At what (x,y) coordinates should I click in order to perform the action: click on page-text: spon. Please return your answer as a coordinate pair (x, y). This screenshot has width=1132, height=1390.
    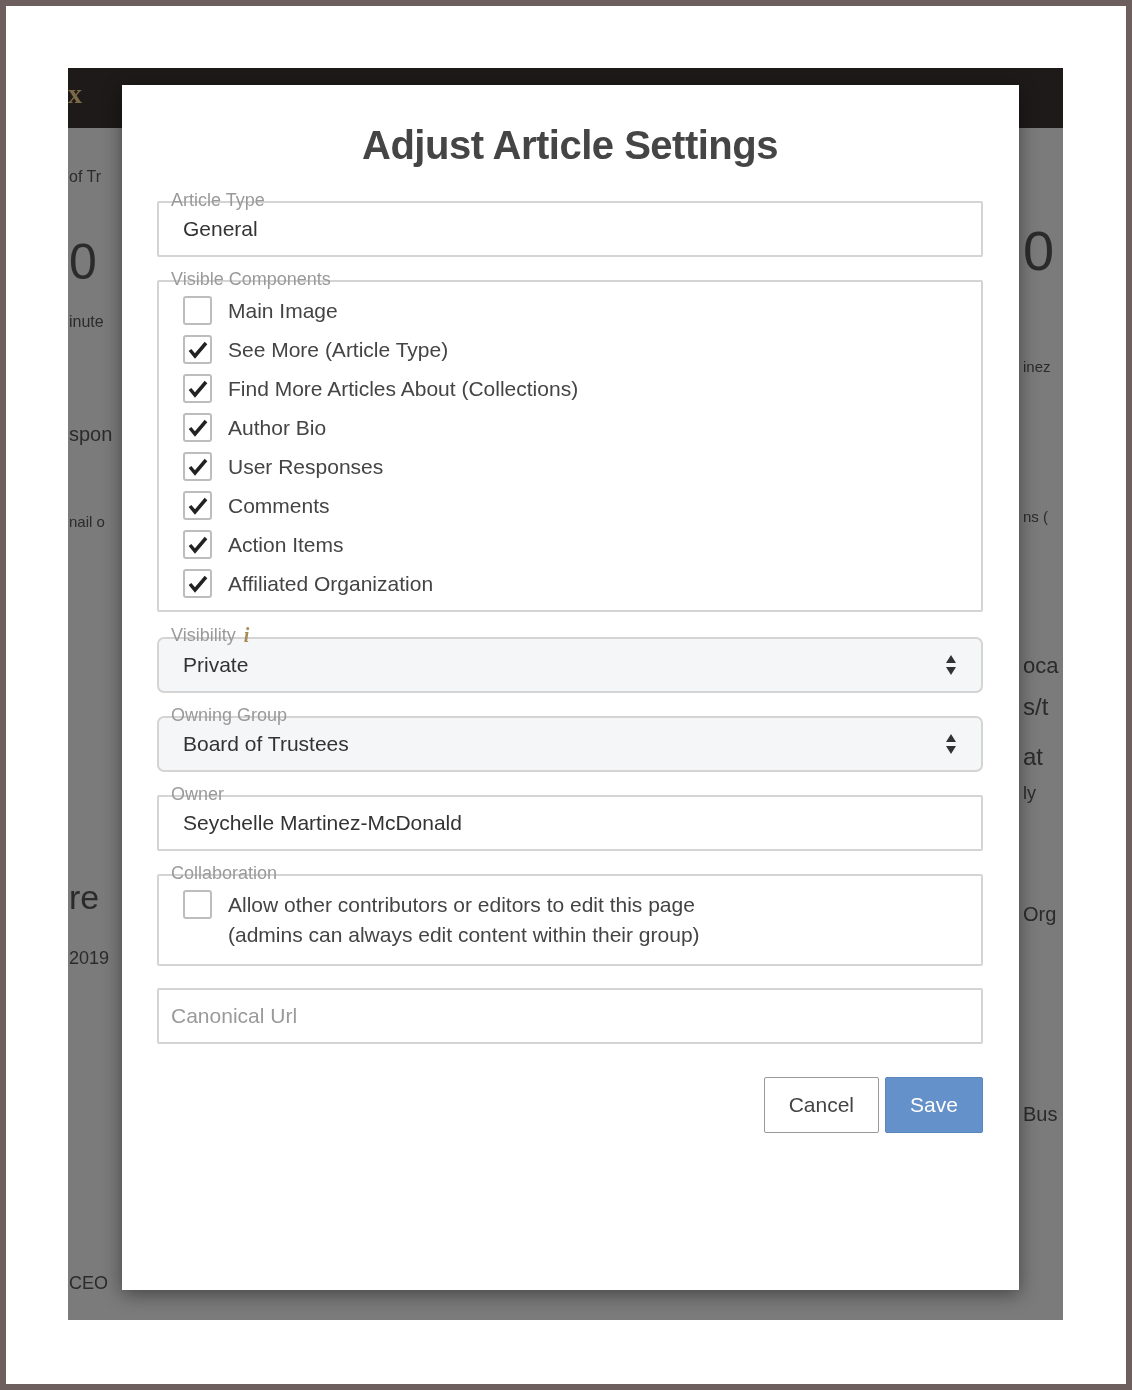
    Looking at the image, I should click on (91, 434).